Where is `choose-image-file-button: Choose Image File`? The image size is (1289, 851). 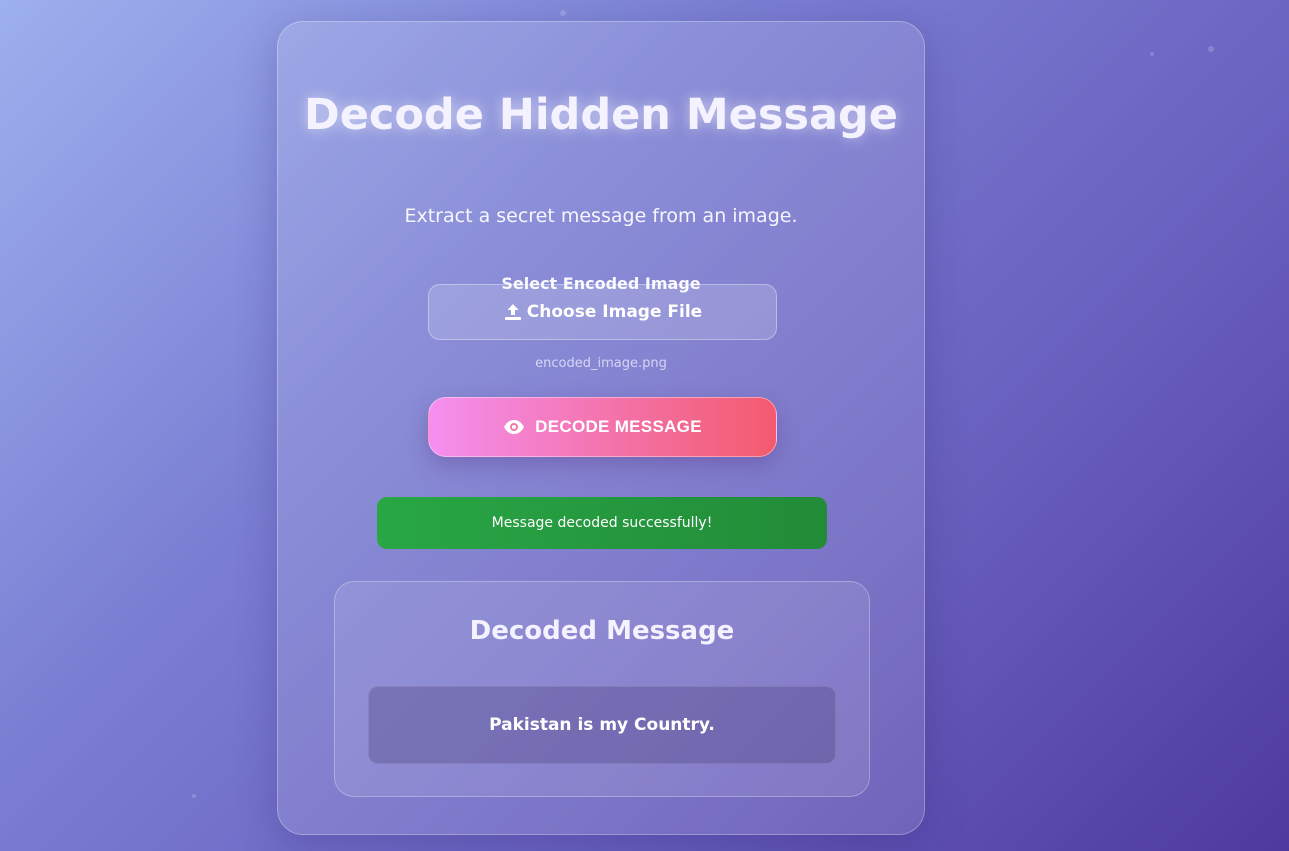
choose-image-file-button: Choose Image File is located at coordinates (602, 312).